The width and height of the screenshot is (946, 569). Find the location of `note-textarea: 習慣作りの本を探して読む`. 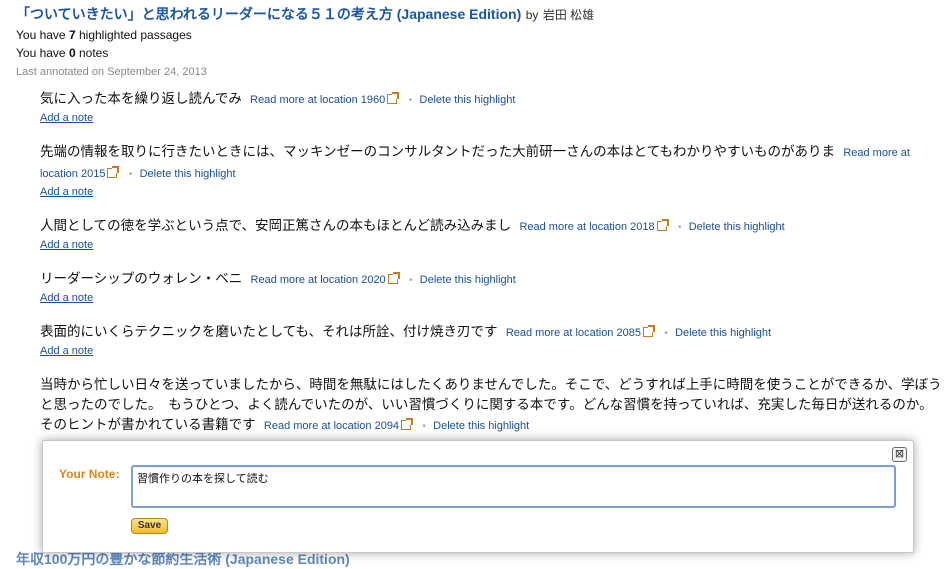

note-textarea: 習慣作りの本を探して読む is located at coordinates (513, 486).